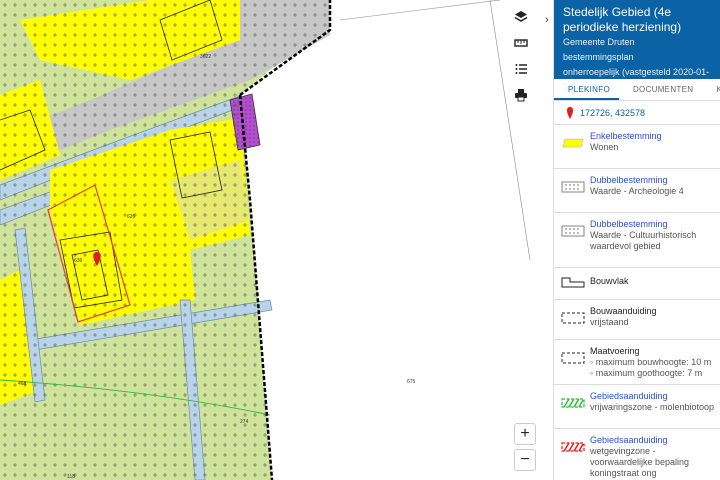 Image resolution: width=720 pixels, height=480 pixels. Describe the element at coordinates (521, 43) in the screenshot. I see `ruler-icon` at that location.